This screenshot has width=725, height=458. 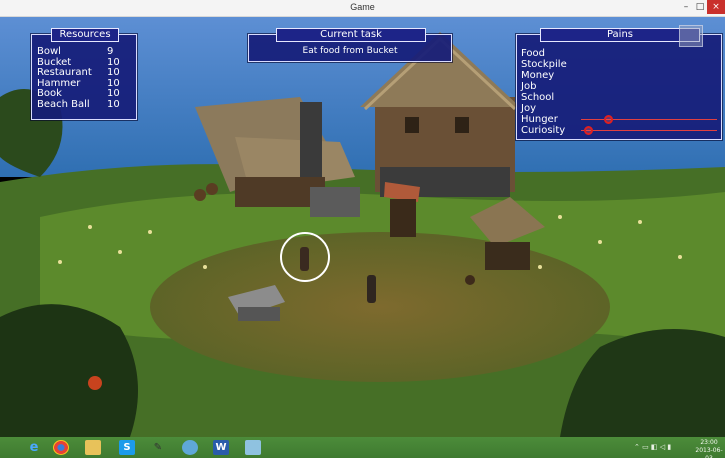 What do you see at coordinates (539, 119) in the screenshot?
I see `pain-label: Hunger` at bounding box center [539, 119].